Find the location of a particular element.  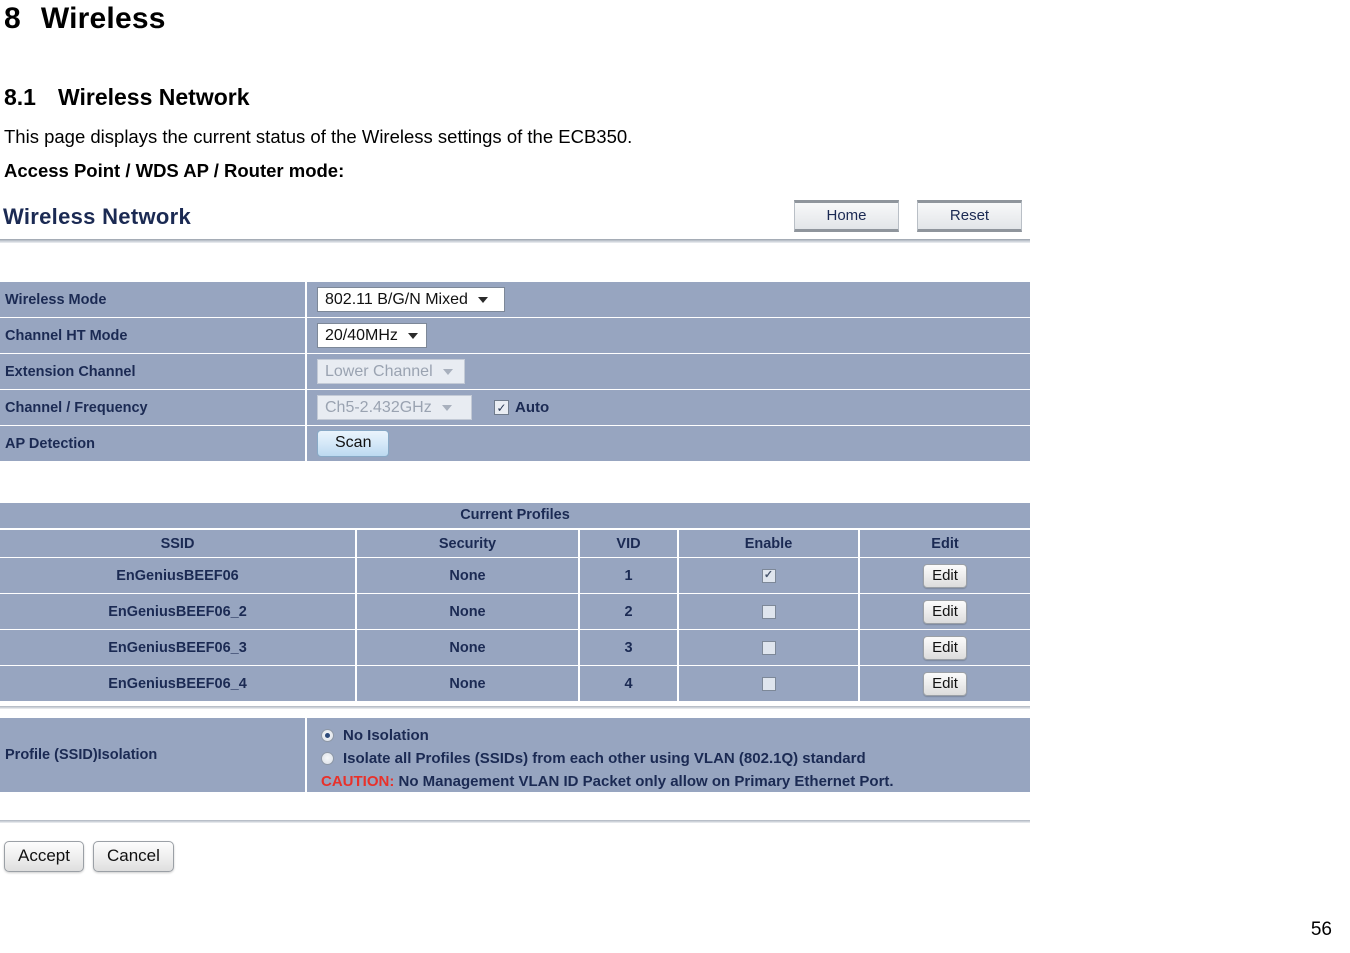

scan-button: Scan is located at coordinates (353, 443).